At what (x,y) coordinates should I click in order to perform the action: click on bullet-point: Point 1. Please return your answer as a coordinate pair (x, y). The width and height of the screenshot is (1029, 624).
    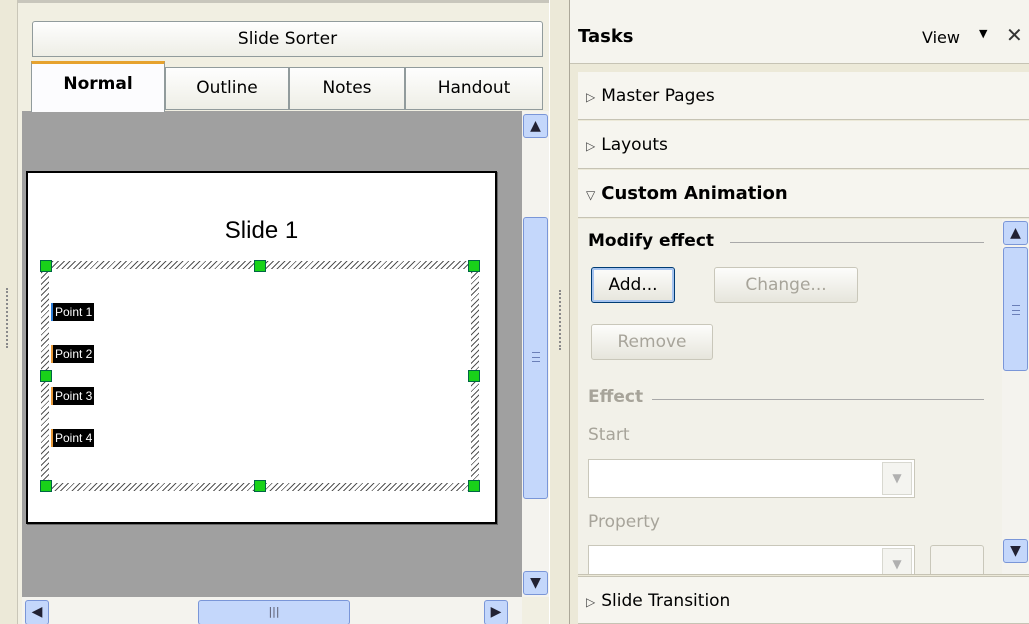
    Looking at the image, I should click on (73, 312).